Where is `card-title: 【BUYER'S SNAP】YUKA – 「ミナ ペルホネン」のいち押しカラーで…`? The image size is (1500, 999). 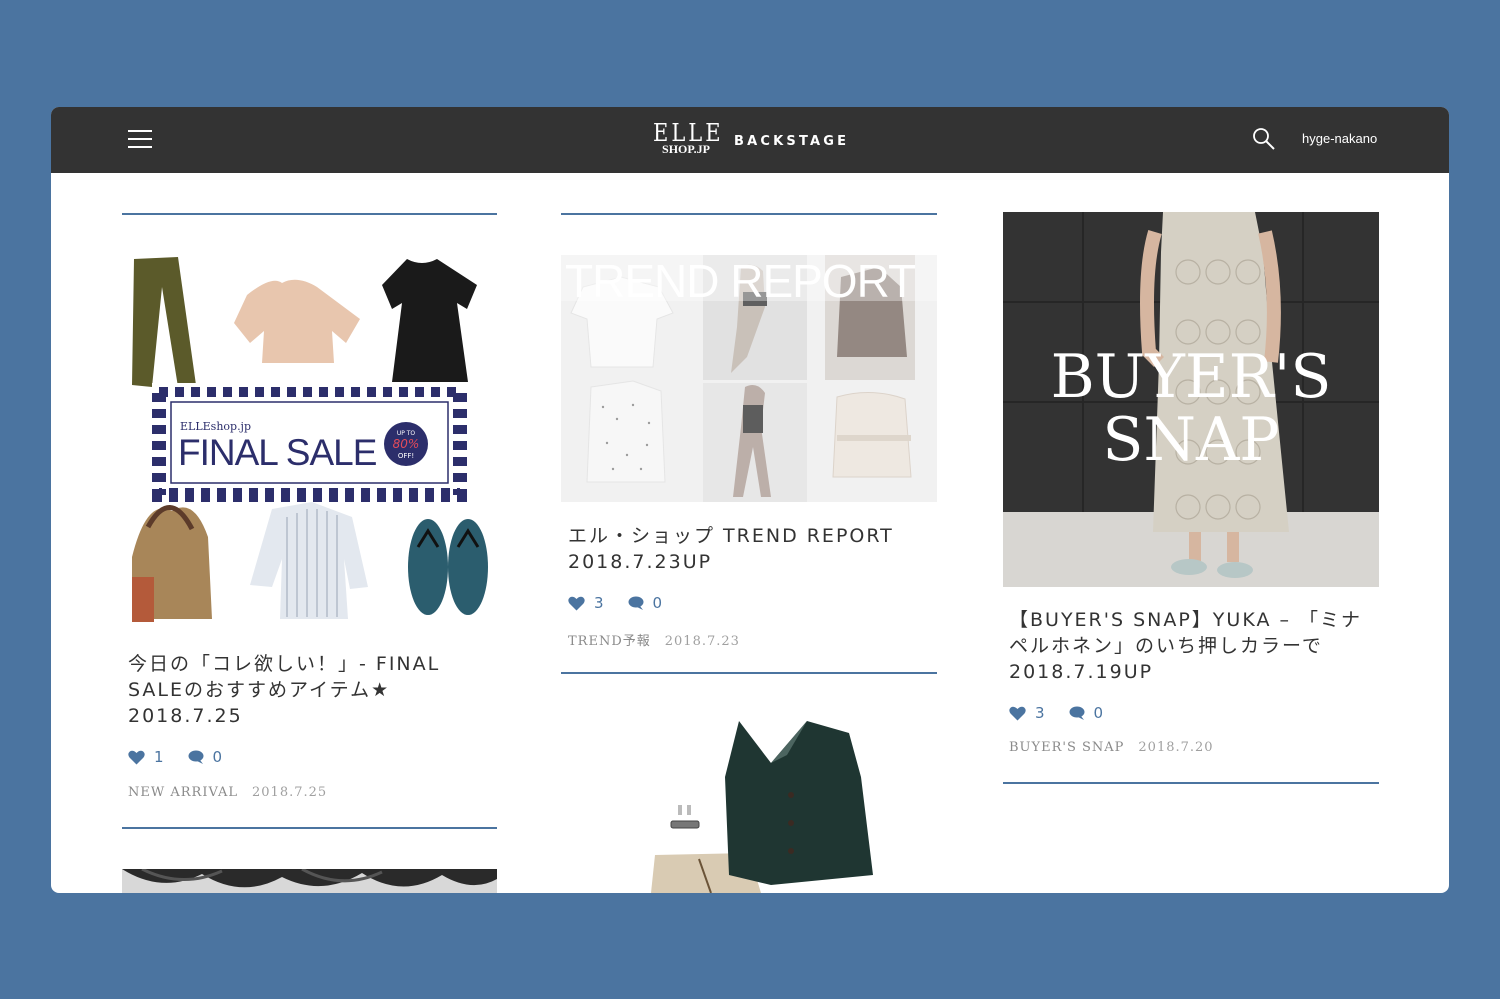
card-title: 【BUYER'S SNAP】YUKA – 「ミナ ペルホネン」のいち押しカラーで… is located at coordinates (1194, 646).